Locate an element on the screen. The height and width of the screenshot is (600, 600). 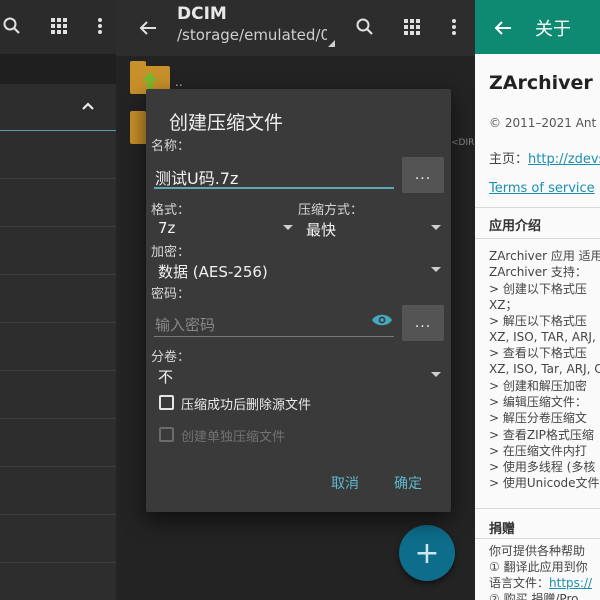
password-input: 输入密码 is located at coordinates (185, 324).